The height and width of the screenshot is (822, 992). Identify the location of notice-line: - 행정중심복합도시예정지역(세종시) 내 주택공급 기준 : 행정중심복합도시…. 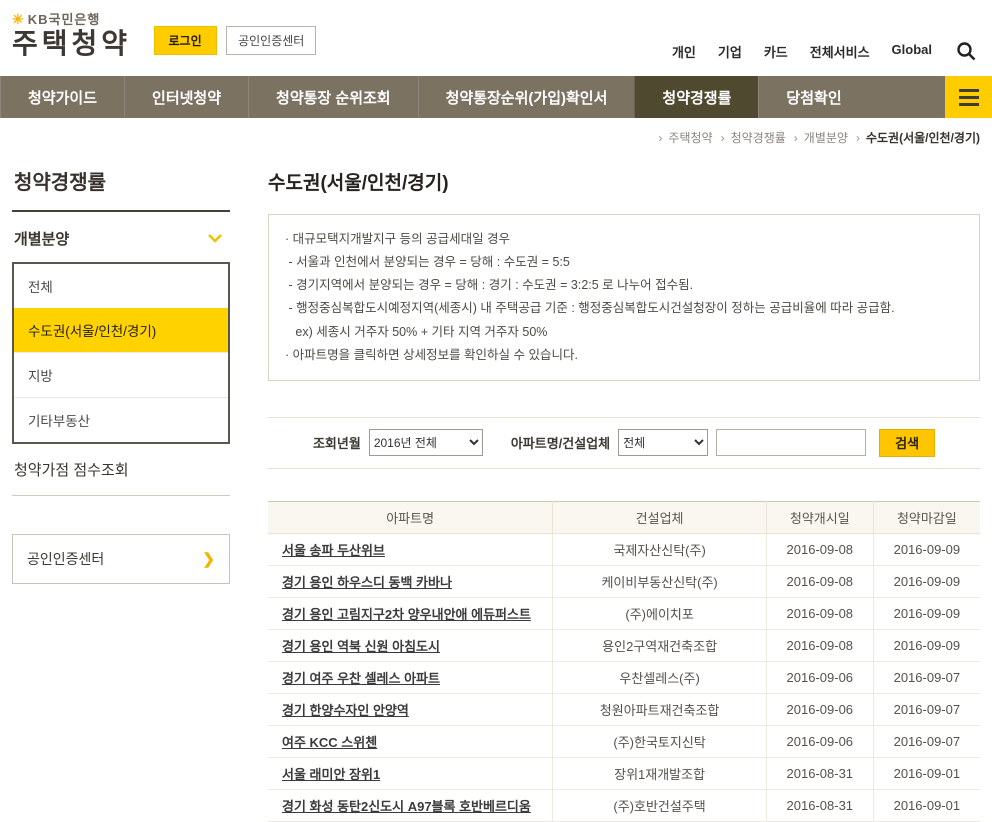
(590, 308).